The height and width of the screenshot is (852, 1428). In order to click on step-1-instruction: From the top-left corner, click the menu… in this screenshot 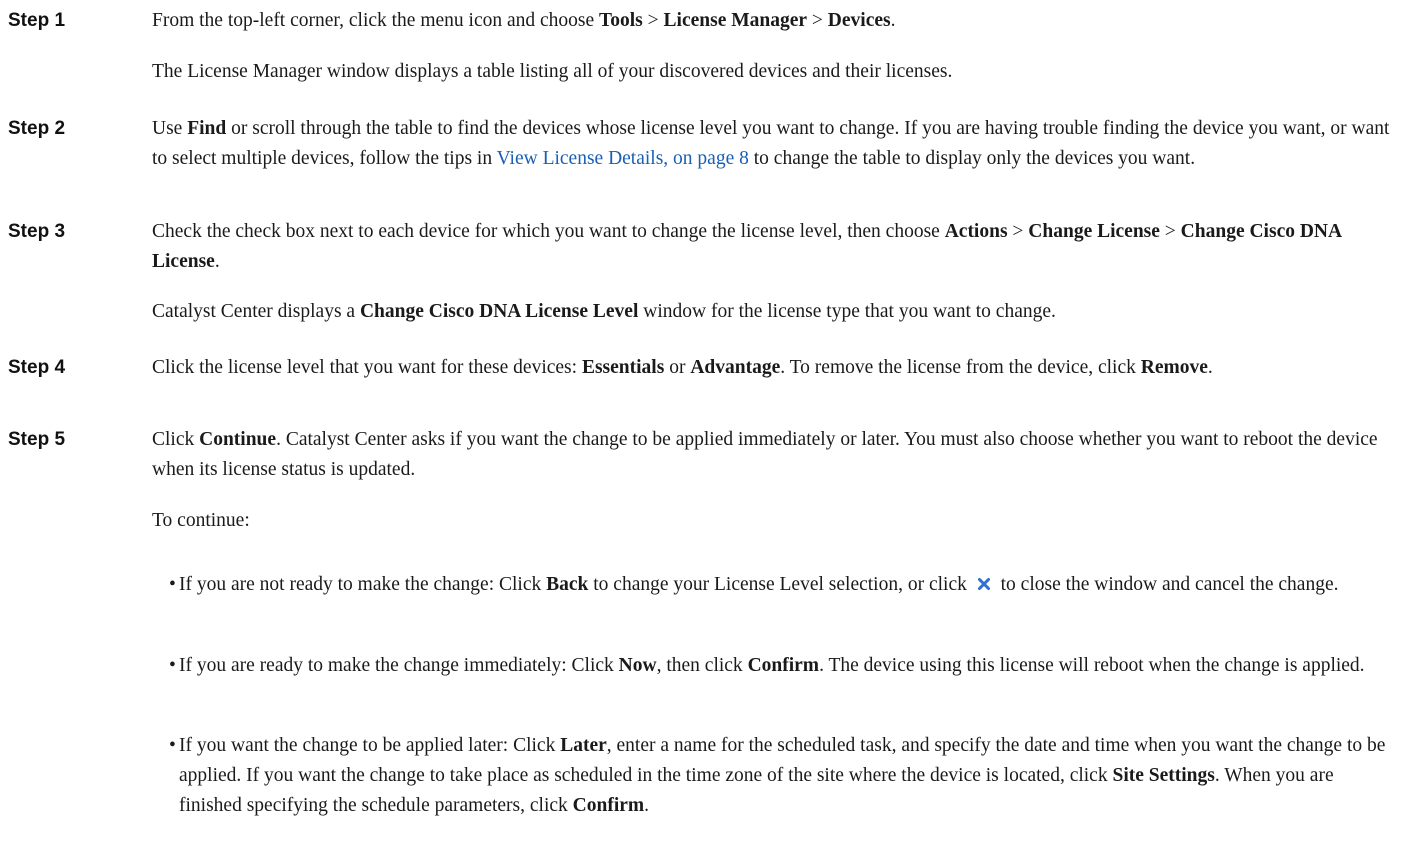, I will do `click(524, 20)`.